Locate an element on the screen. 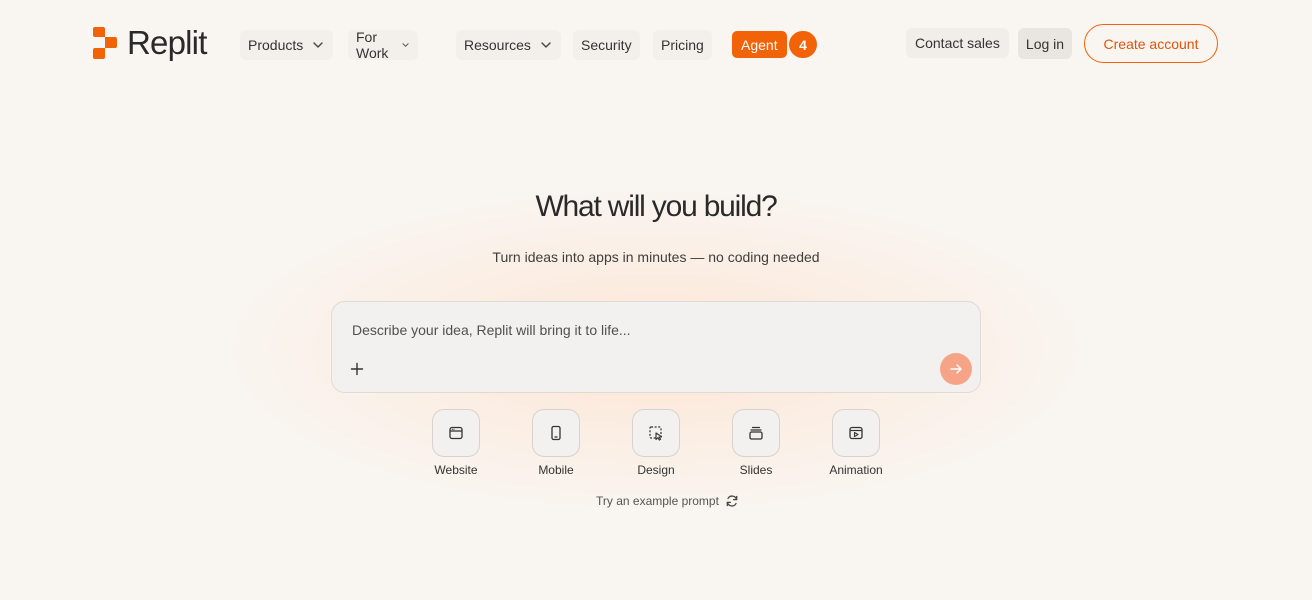 This screenshot has width=1312, height=600. animation-play-icon is located at coordinates (856, 433).